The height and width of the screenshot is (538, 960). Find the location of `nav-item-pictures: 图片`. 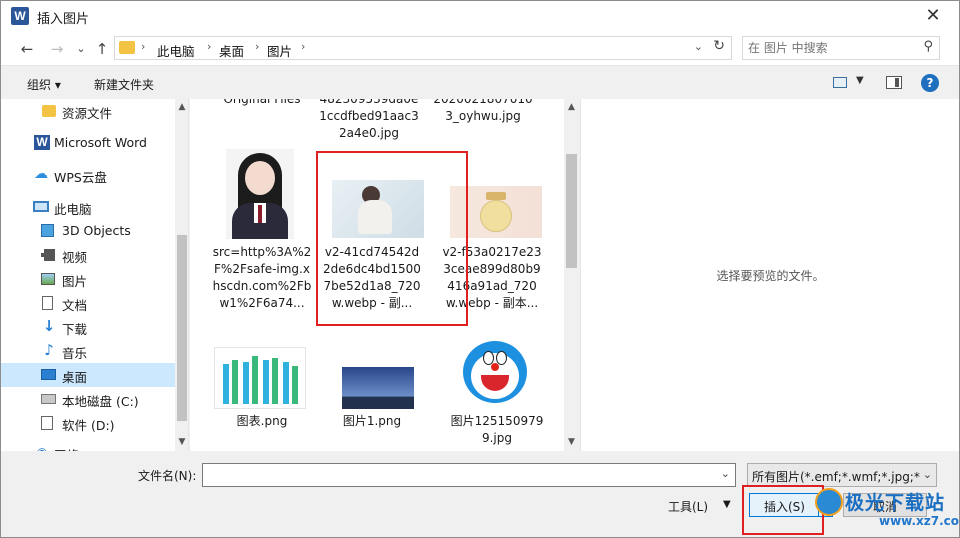

nav-item-pictures: 图片 is located at coordinates (88, 279).